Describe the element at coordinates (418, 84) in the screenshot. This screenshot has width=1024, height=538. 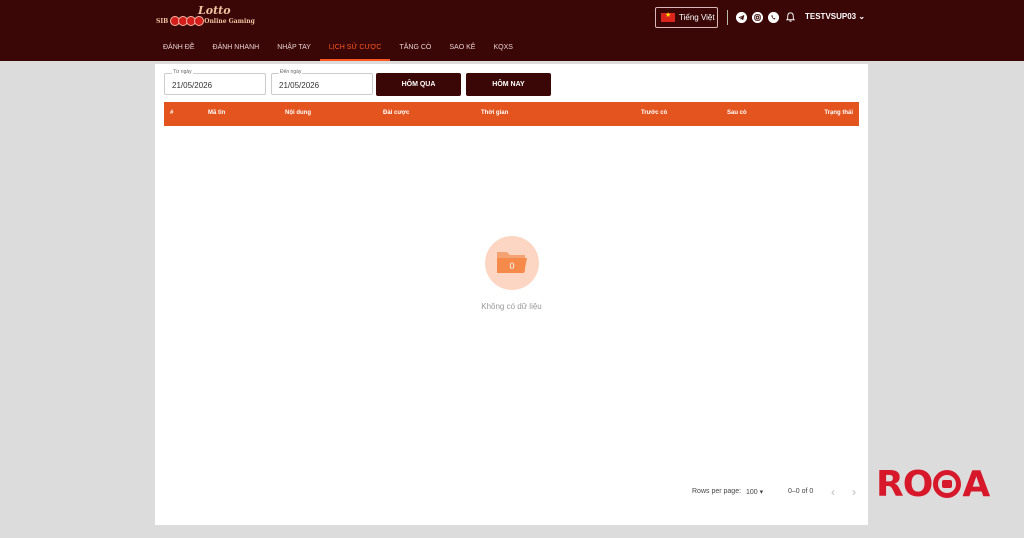
I see `yesterday-button: HÔM QUA` at that location.